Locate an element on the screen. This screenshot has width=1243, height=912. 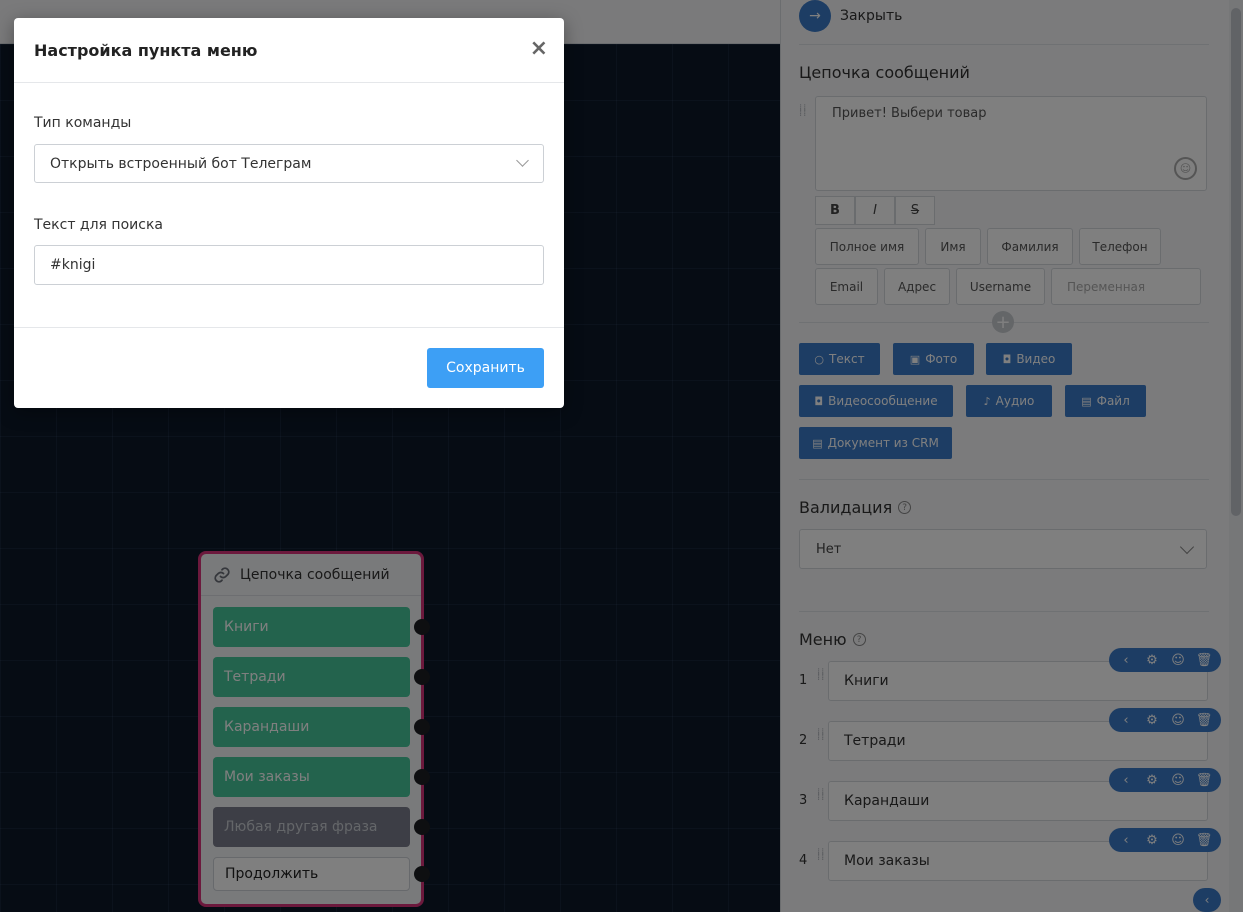
modal-title: Настройка пункта меню is located at coordinates (146, 50).